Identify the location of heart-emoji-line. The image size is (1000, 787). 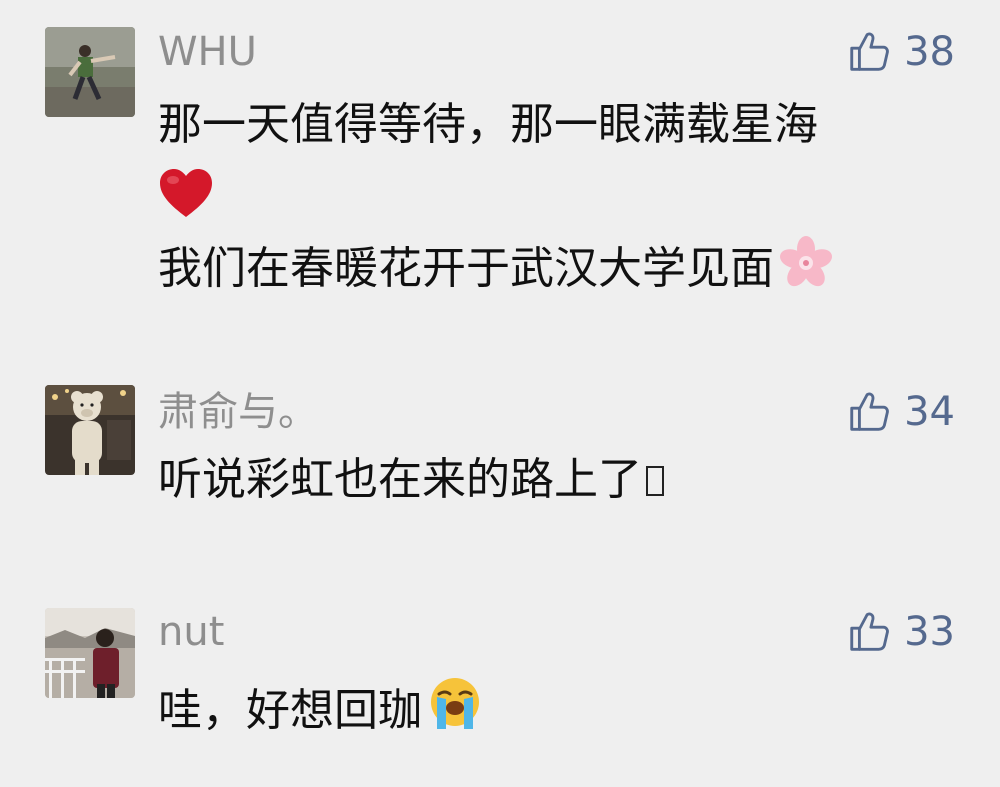
(186, 191).